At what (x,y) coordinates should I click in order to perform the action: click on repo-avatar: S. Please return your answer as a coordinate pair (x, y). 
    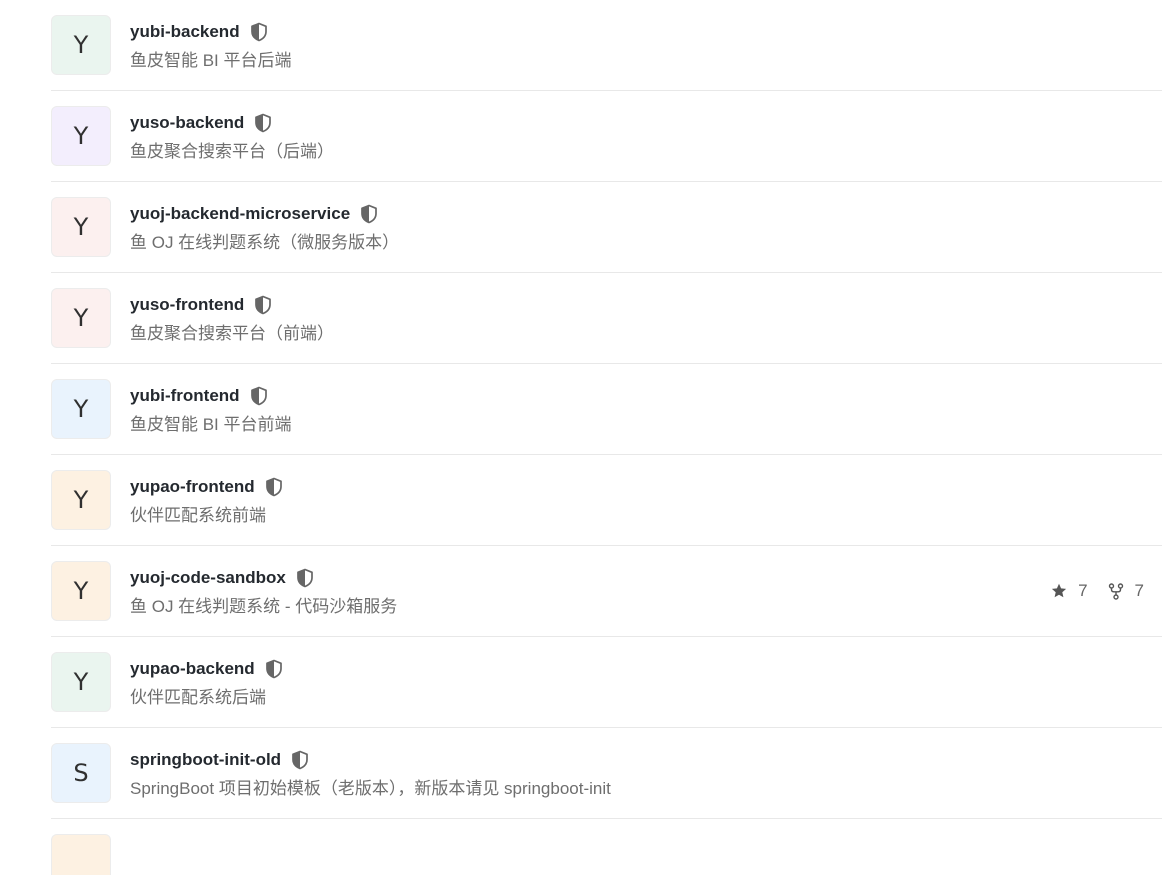
    Looking at the image, I should click on (81, 773).